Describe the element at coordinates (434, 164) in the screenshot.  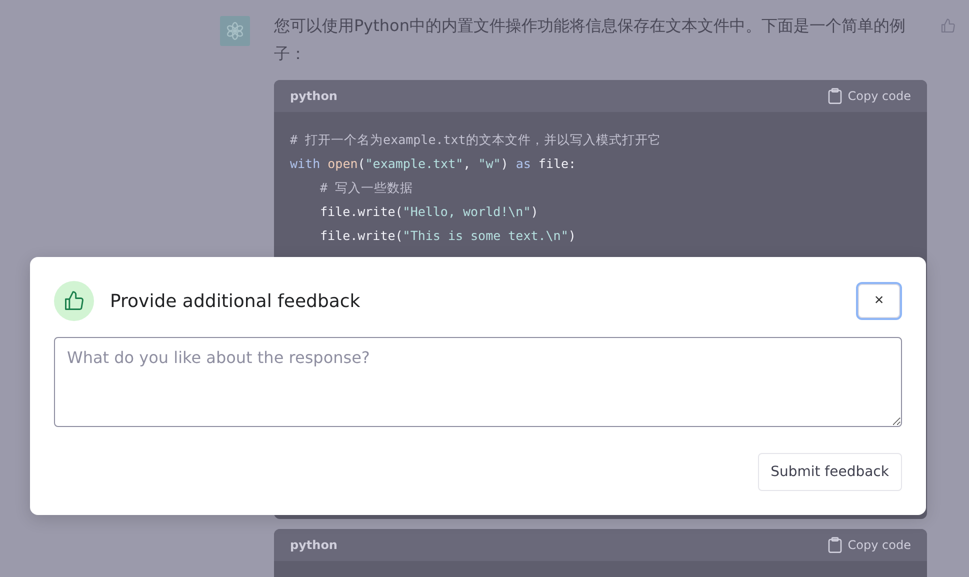
I see `code-line: with open("example.txt", "w") as file:` at that location.